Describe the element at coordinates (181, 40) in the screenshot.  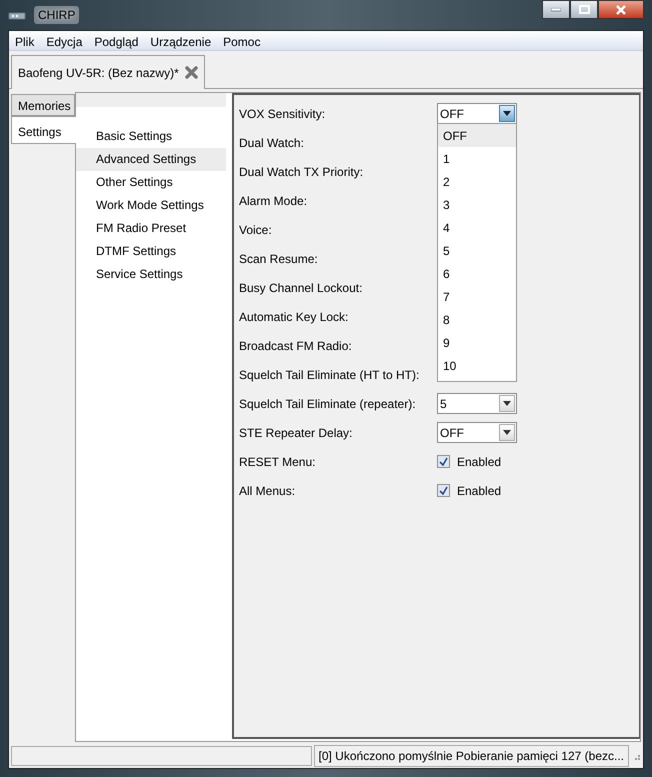
I see `menu-item: Urządzenie` at that location.